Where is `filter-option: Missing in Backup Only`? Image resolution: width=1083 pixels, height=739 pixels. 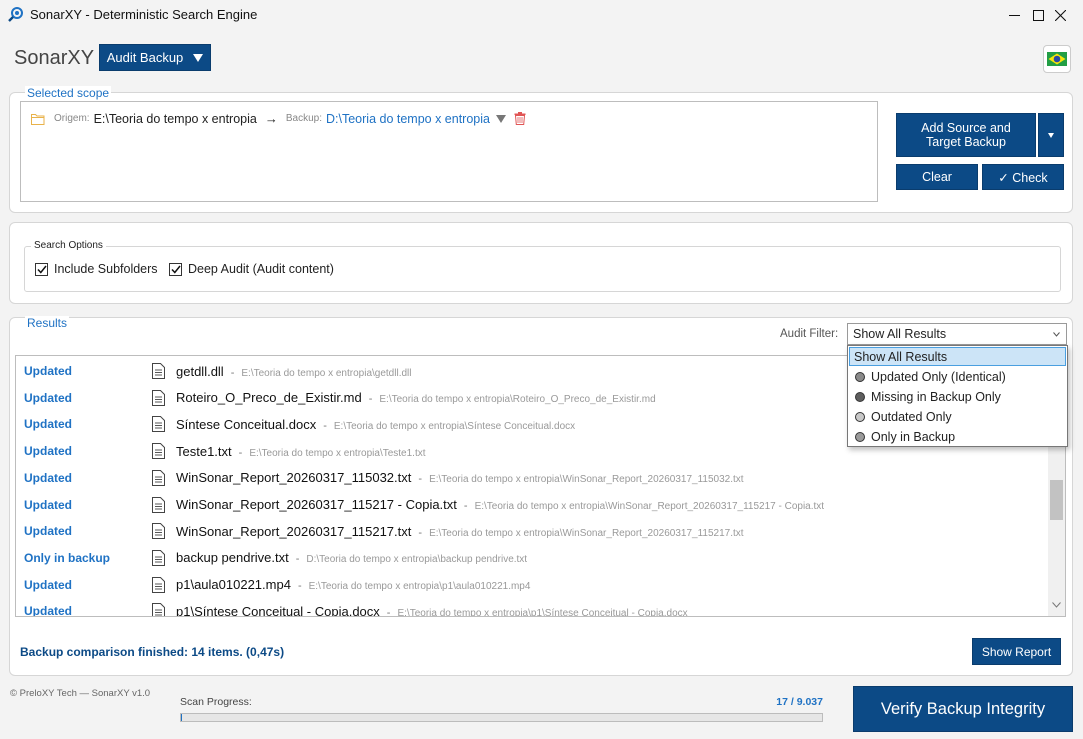 filter-option: Missing in Backup Only is located at coordinates (957, 396).